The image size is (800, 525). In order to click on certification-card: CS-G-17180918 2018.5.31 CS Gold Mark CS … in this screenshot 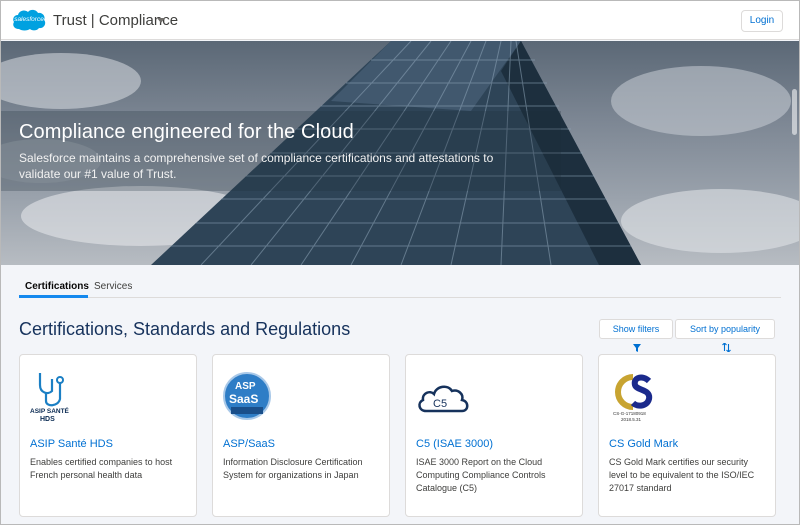, I will do `click(687, 435)`.